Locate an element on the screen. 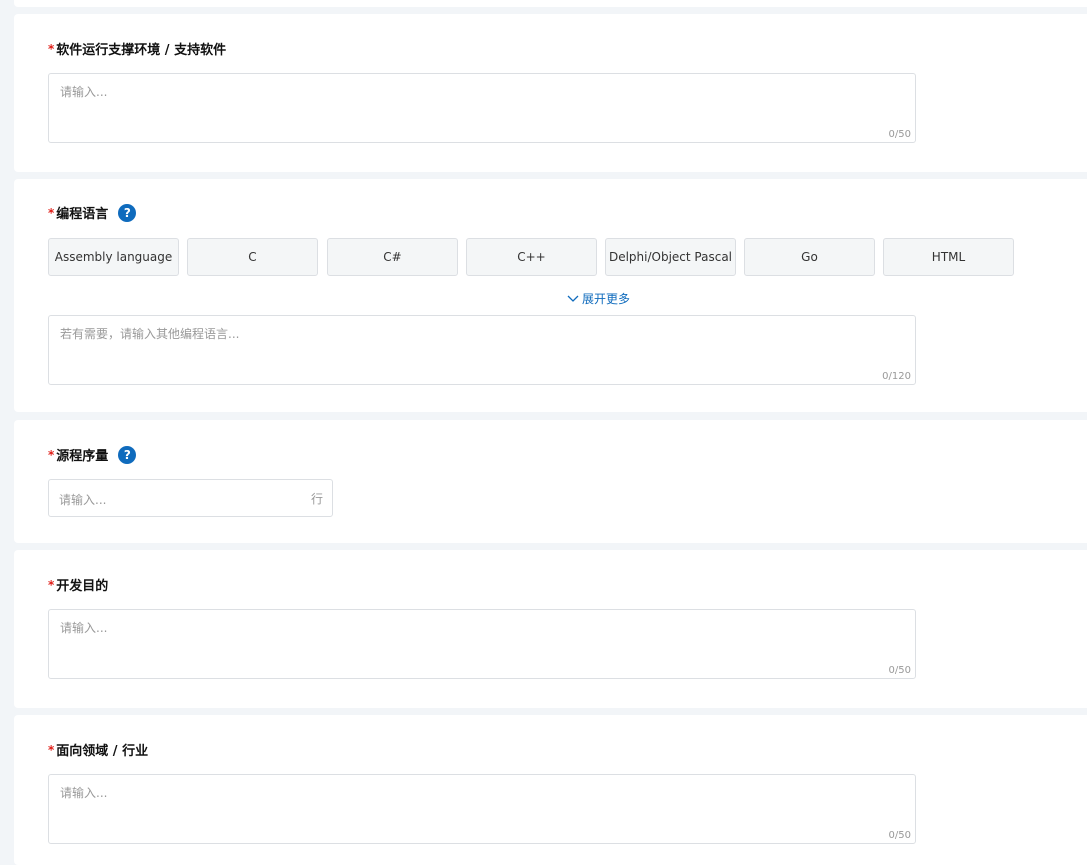 Image resolution: width=1087 pixels, height=865 pixels. section-source-lines: * 源程序量? 请输入... 行 is located at coordinates (550, 481).